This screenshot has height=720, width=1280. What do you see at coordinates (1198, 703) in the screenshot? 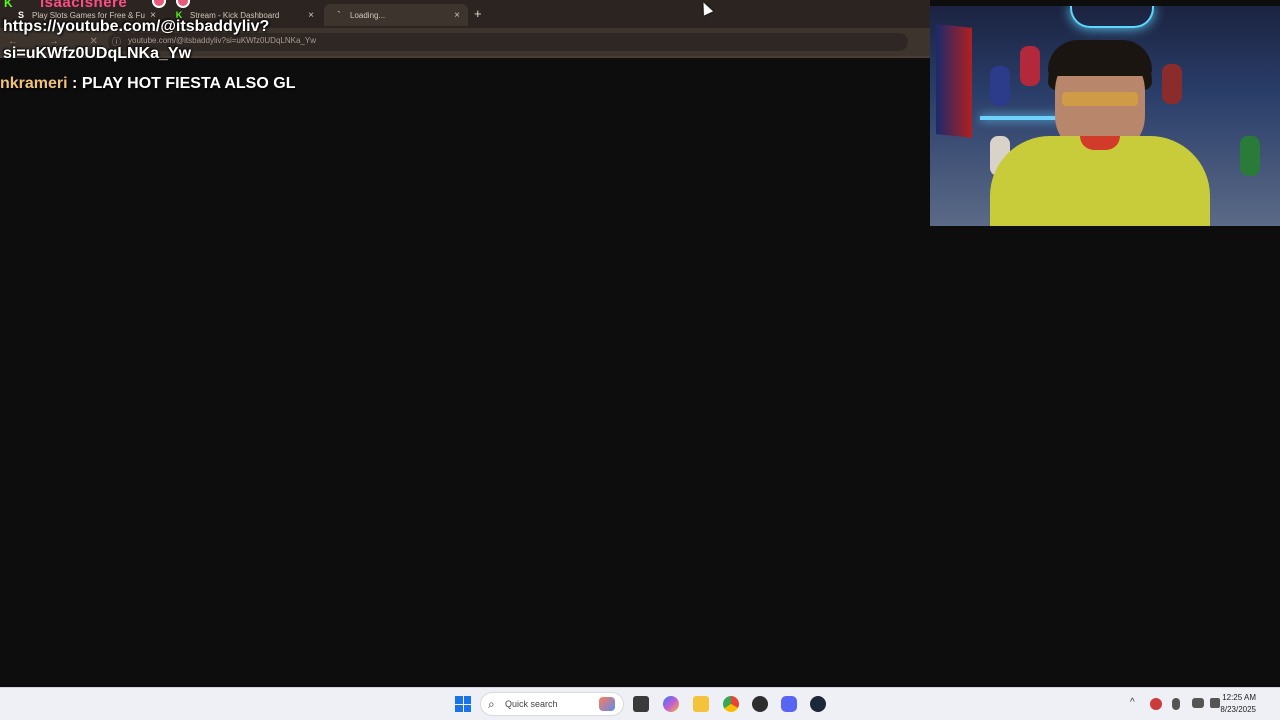
I see `network-icon` at bounding box center [1198, 703].